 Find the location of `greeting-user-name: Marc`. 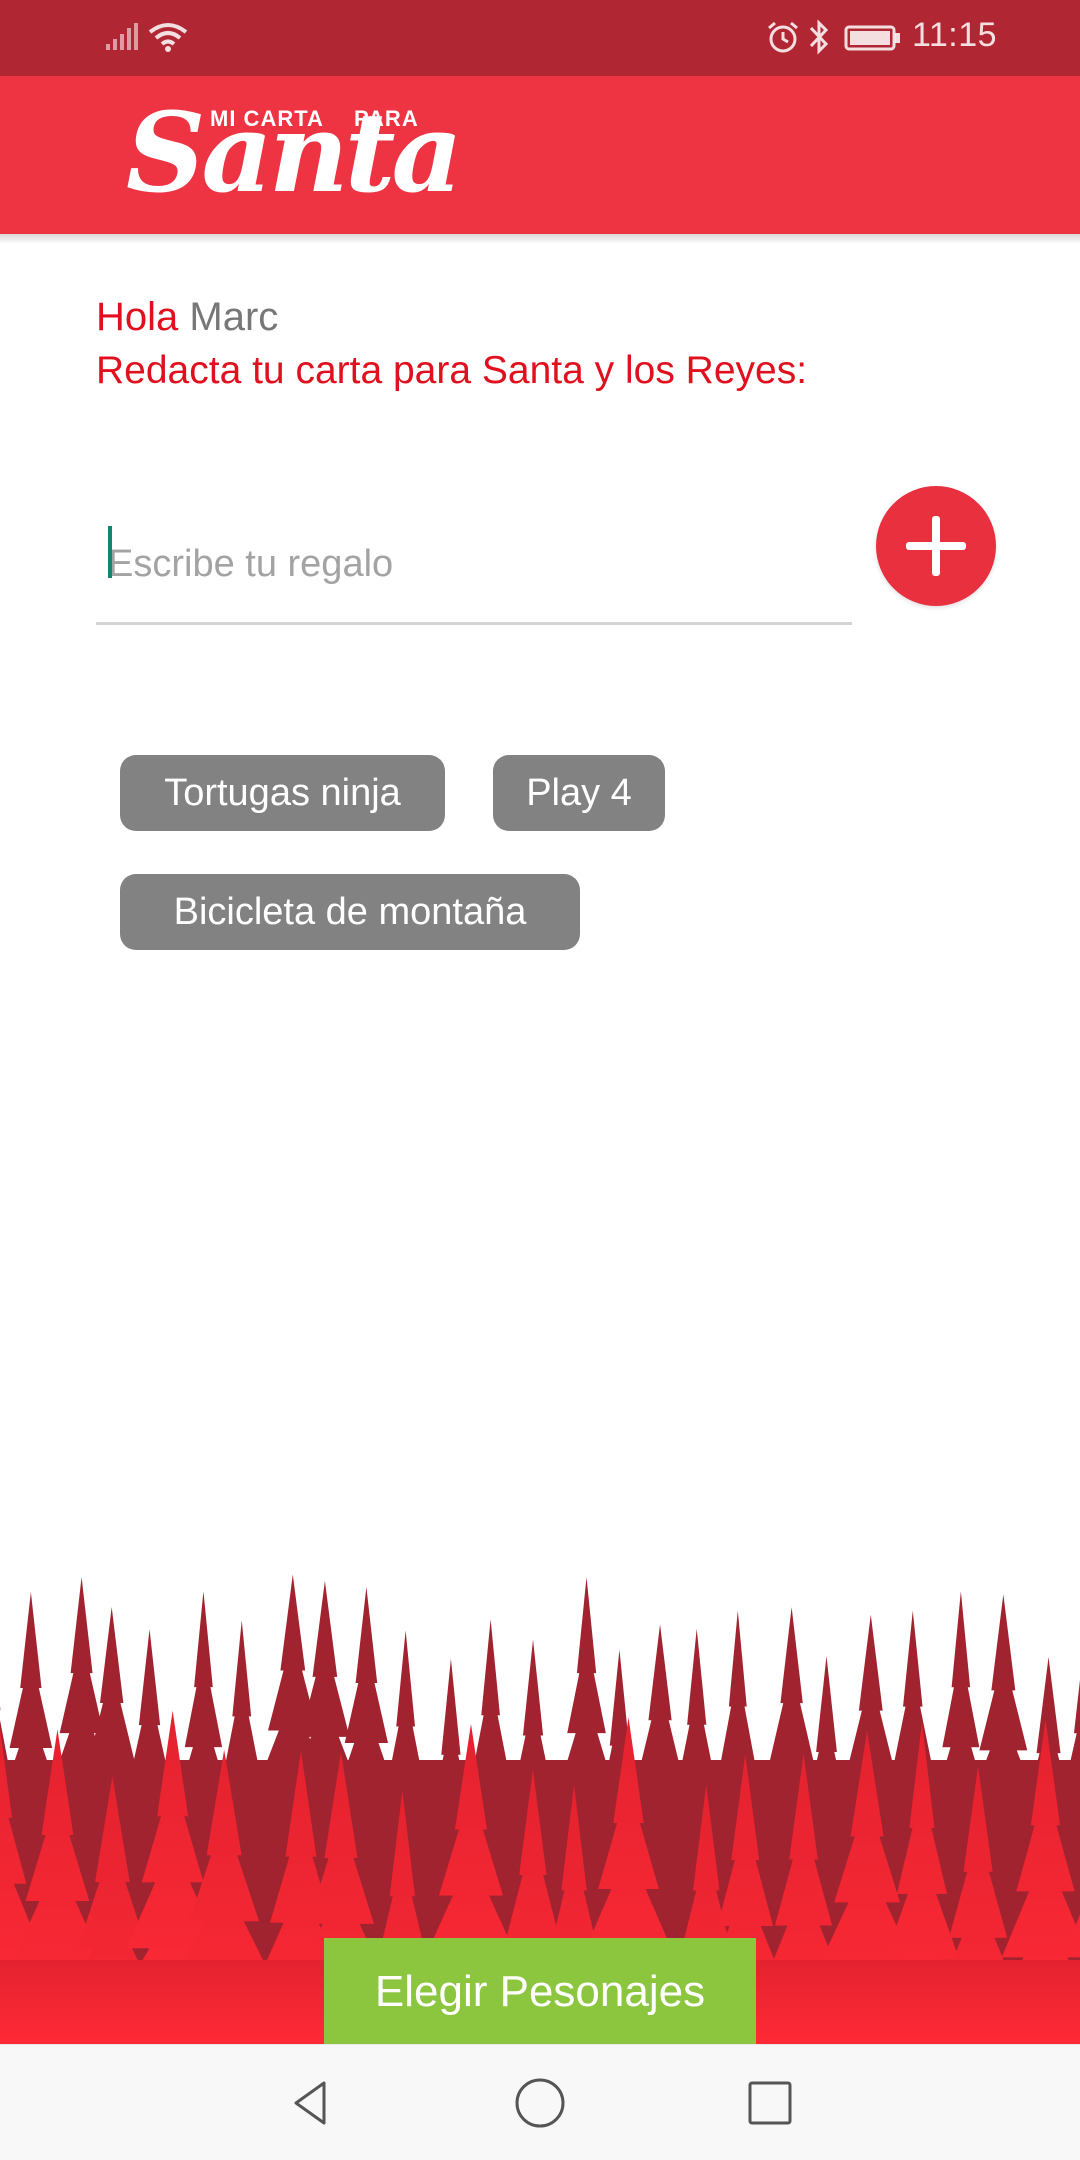

greeting-user-name: Marc is located at coordinates (234, 317).